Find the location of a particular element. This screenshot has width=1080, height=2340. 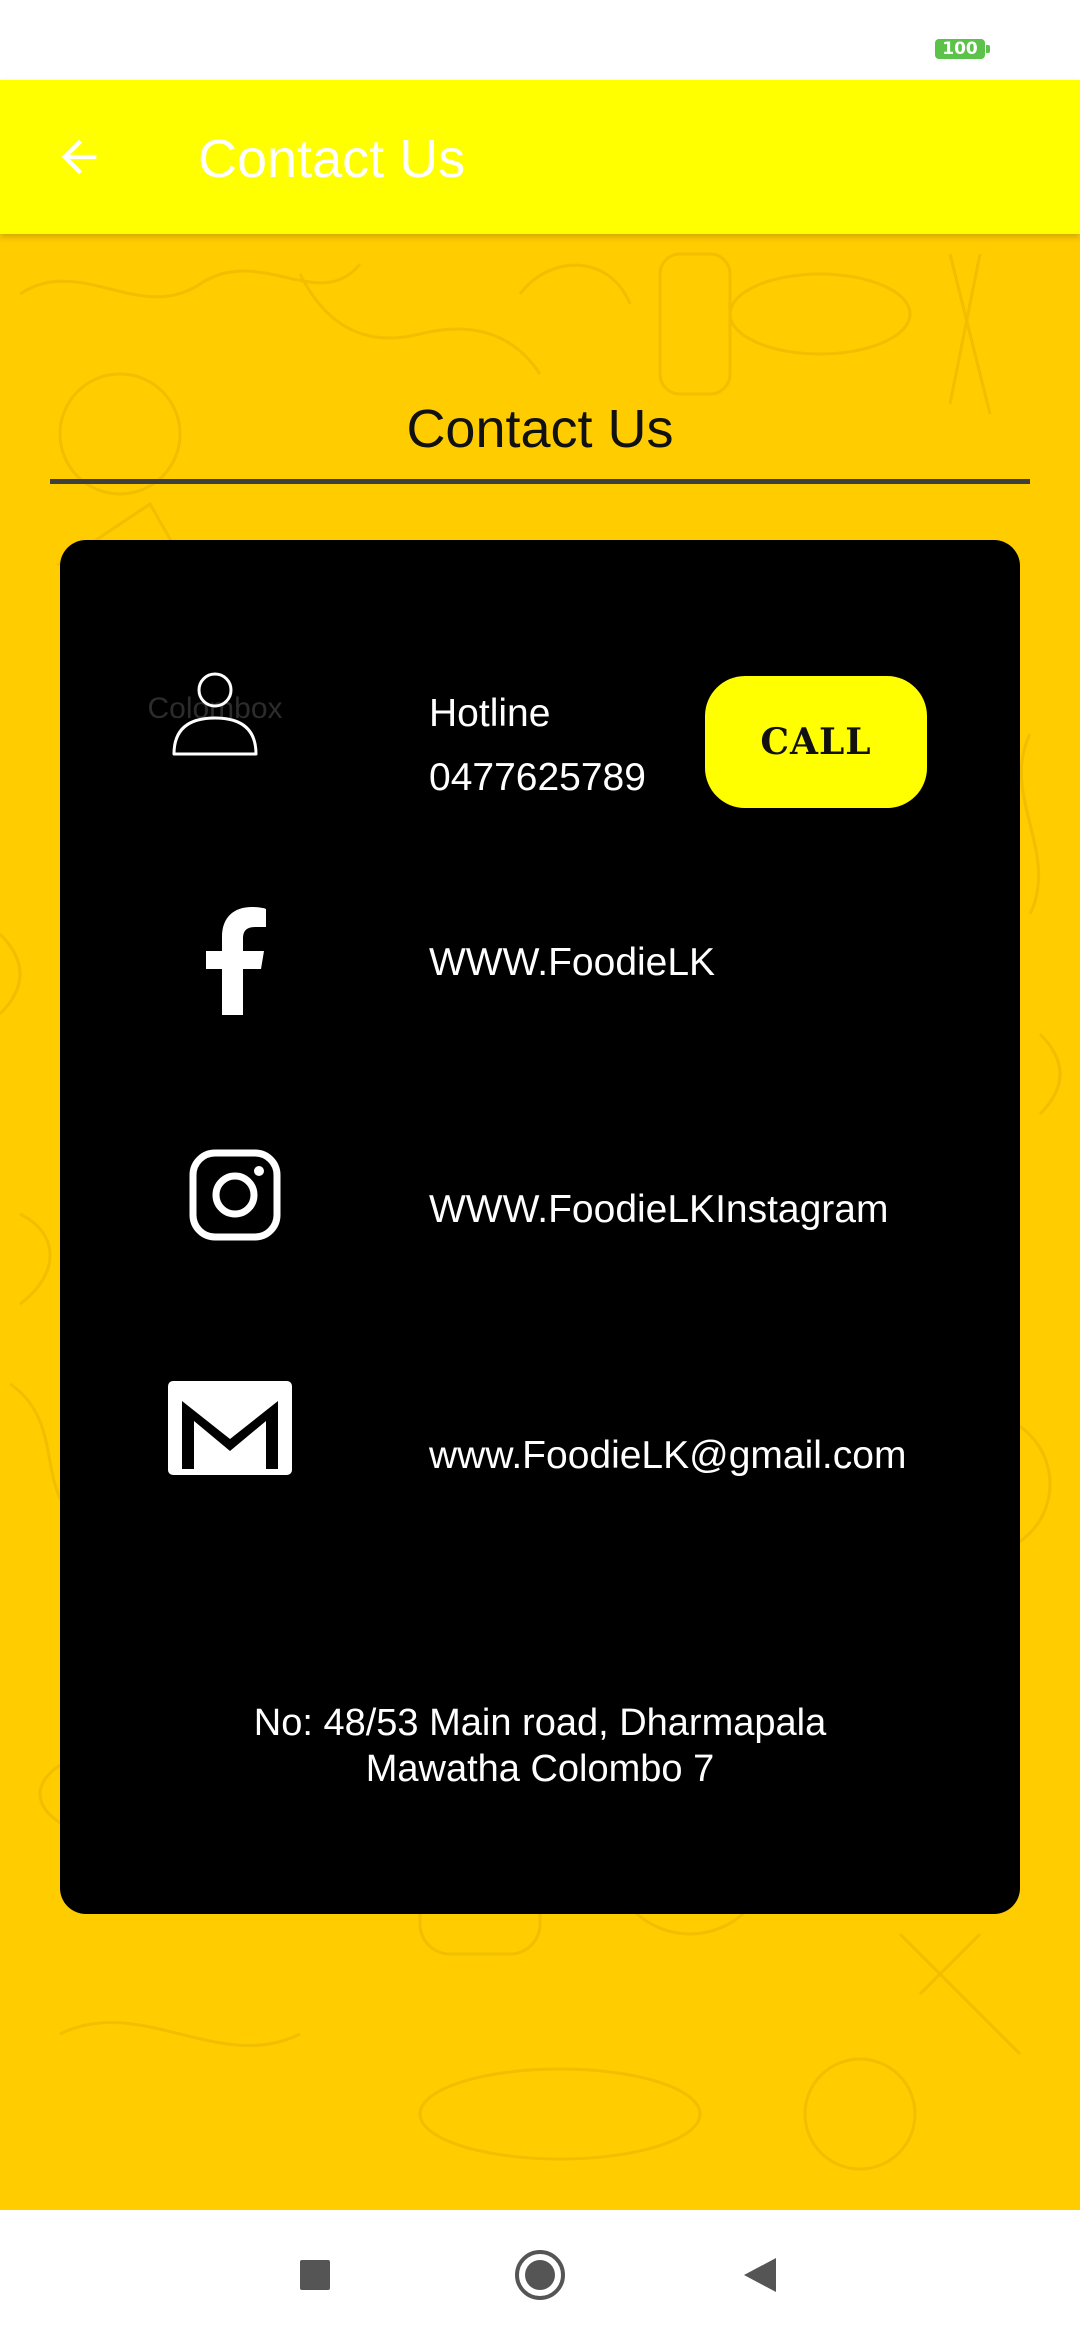

email-link: www.FoodieLK@gmail.com is located at coordinates (667, 1456).